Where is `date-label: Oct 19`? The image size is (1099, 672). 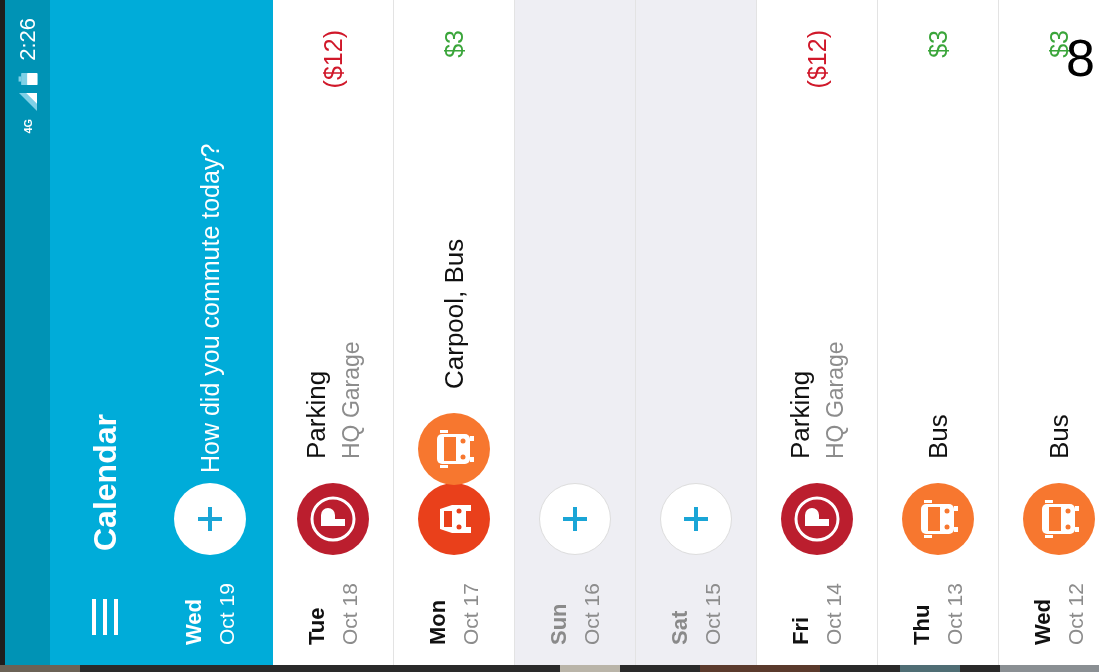
date-label: Oct 19 is located at coordinates (227, 613).